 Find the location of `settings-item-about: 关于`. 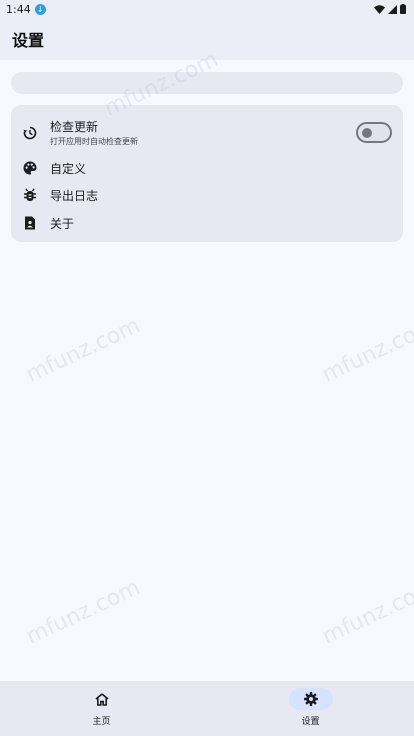

settings-item-about: 关于 is located at coordinates (207, 223).